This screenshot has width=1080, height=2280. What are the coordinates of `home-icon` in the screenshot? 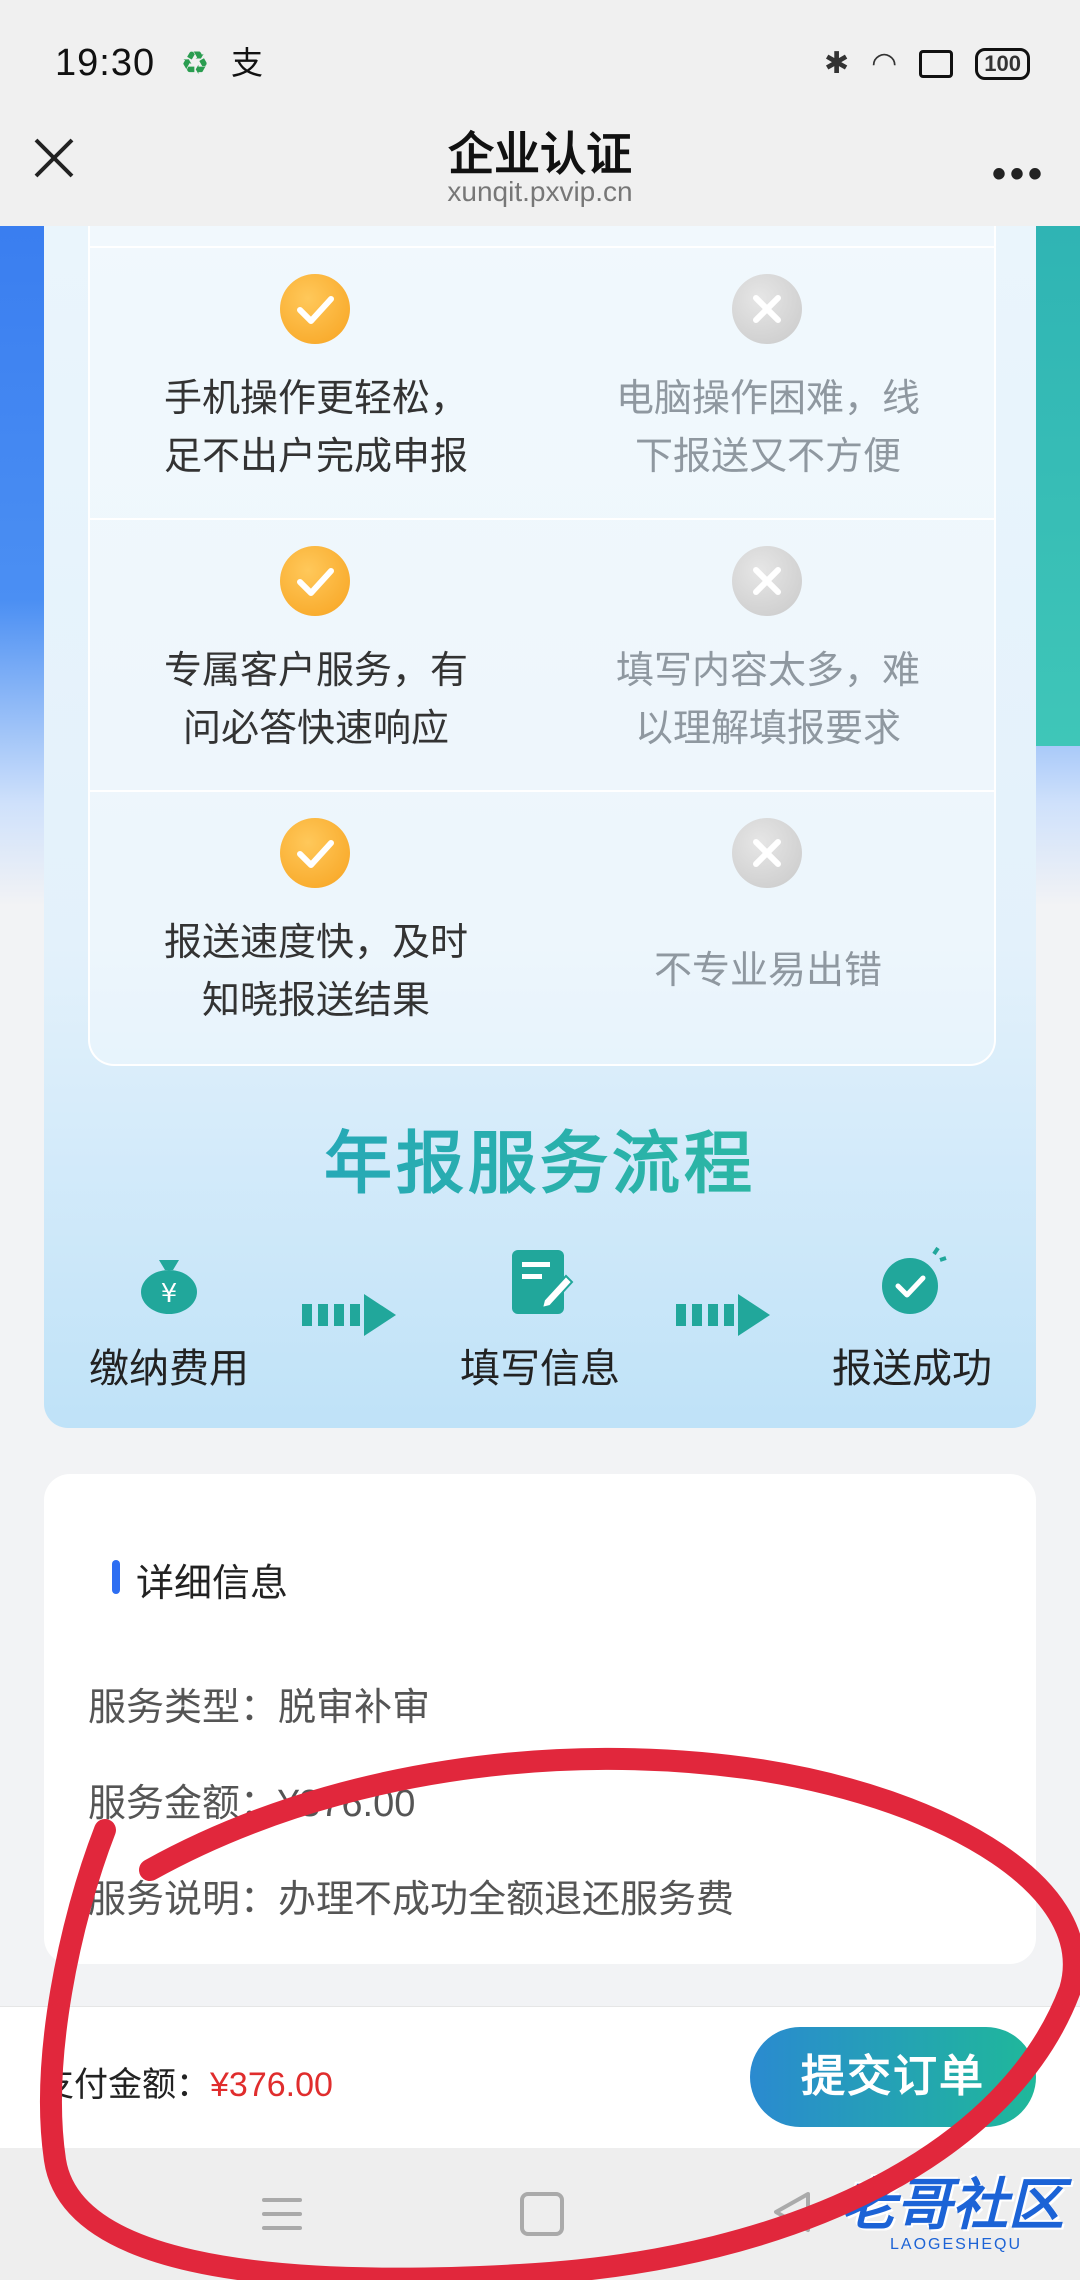 It's located at (542, 2214).